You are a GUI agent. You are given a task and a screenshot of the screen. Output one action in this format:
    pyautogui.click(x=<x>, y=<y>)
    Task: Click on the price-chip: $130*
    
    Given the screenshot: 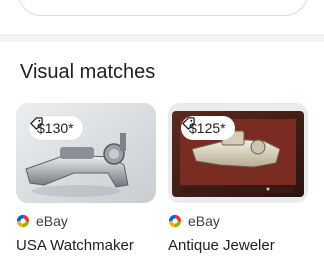 What is the action you would take?
    pyautogui.click(x=56, y=128)
    